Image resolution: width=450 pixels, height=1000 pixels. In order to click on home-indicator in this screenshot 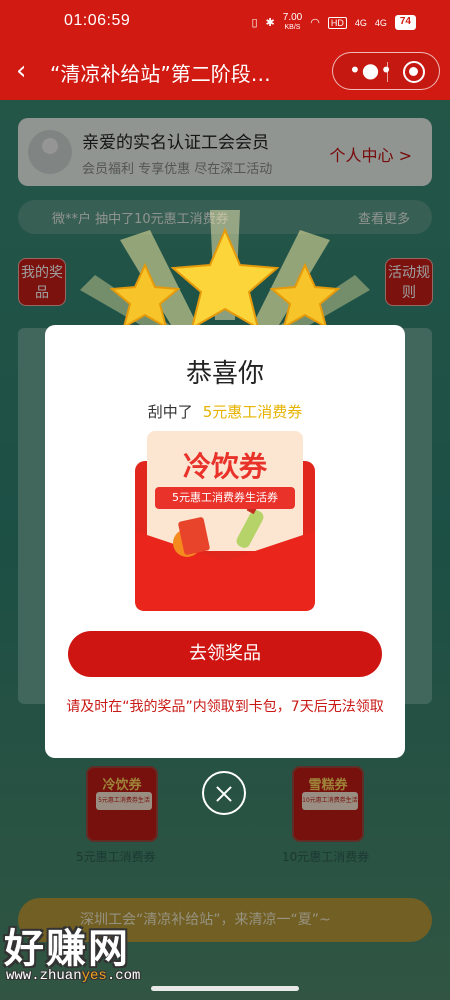, I will do `click(225, 988)`.